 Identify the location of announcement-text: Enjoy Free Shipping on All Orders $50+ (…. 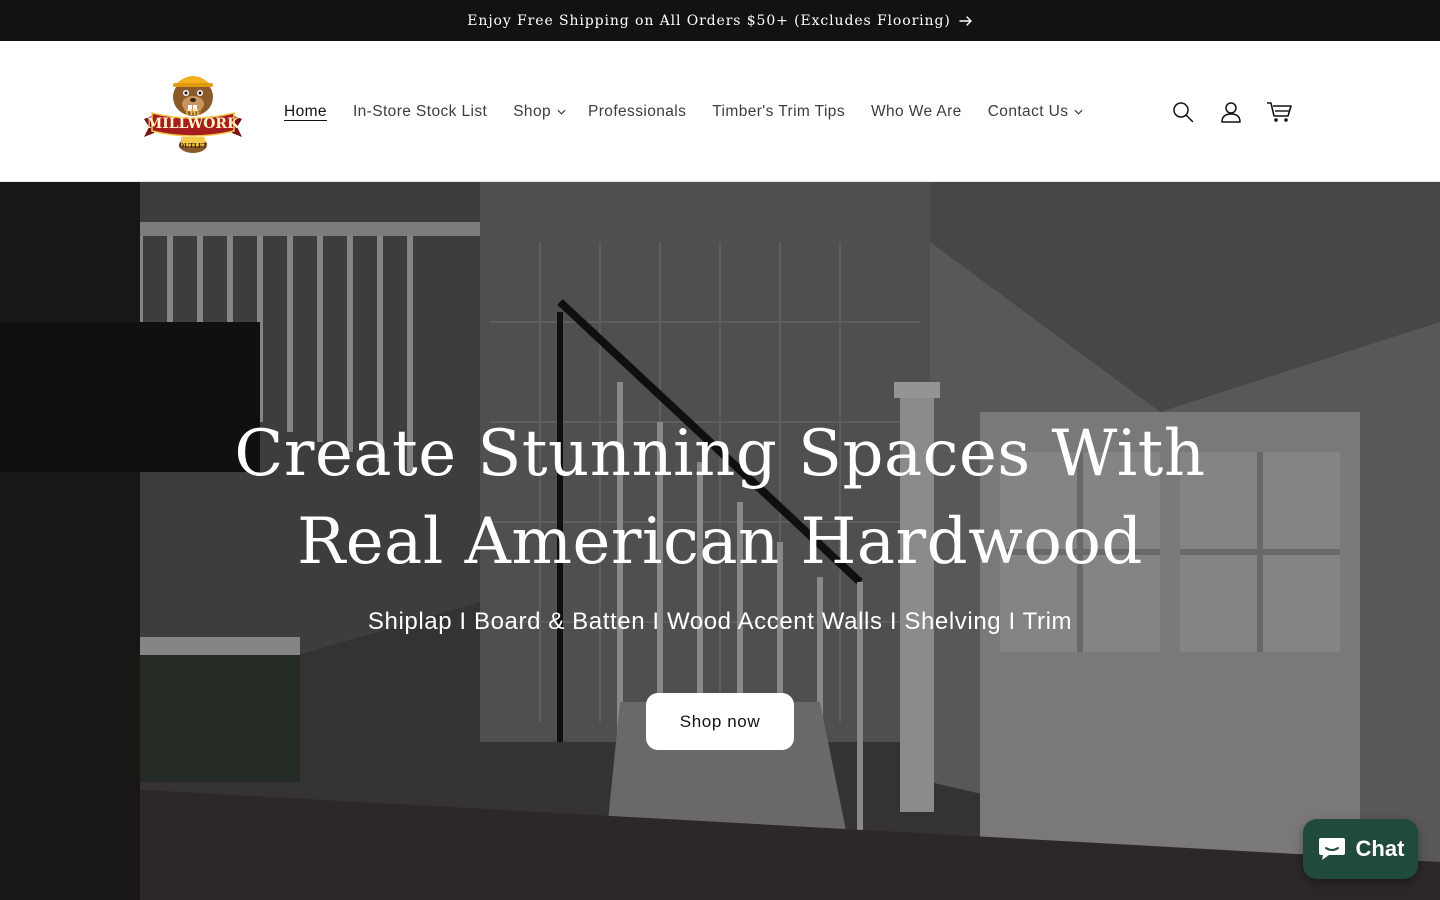
(709, 20).